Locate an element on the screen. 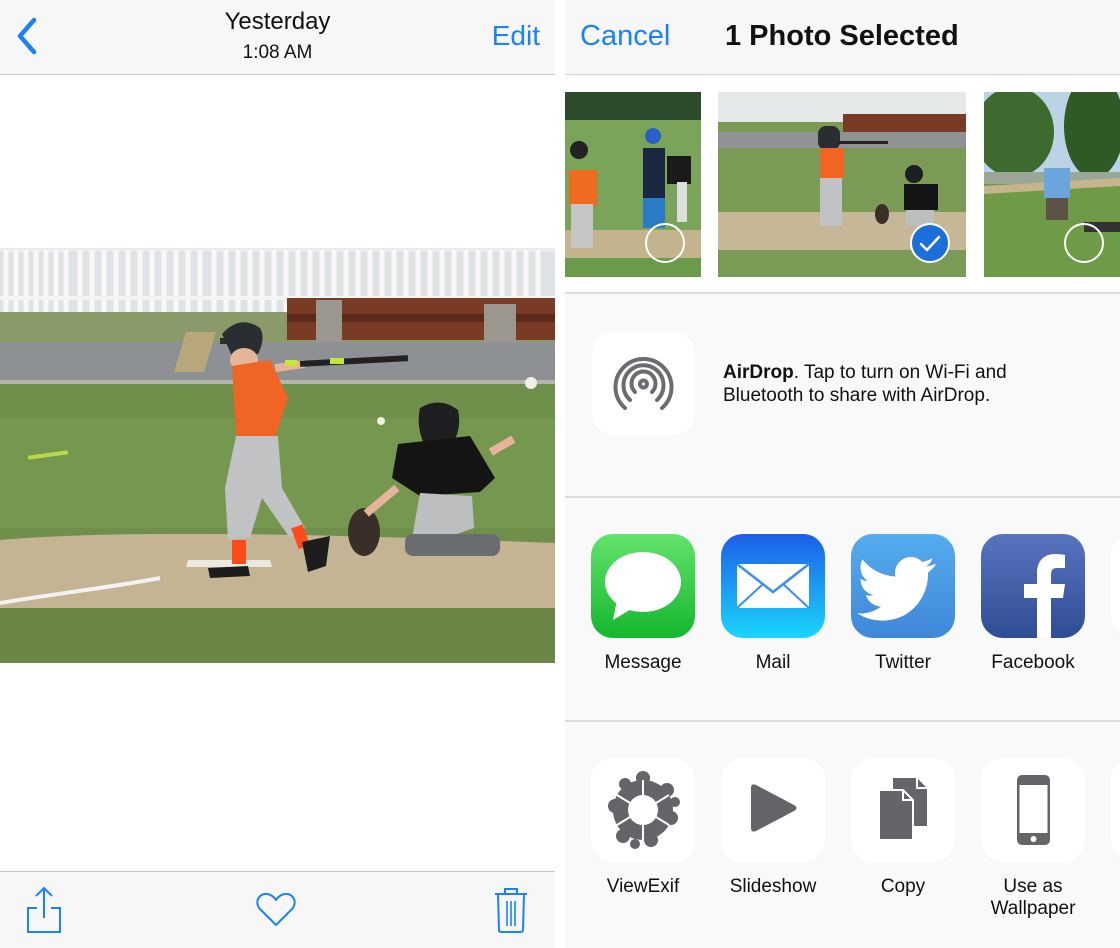 The height and width of the screenshot is (948, 1120). selection-count-title: 1 Photo Selected is located at coordinates (842, 36).